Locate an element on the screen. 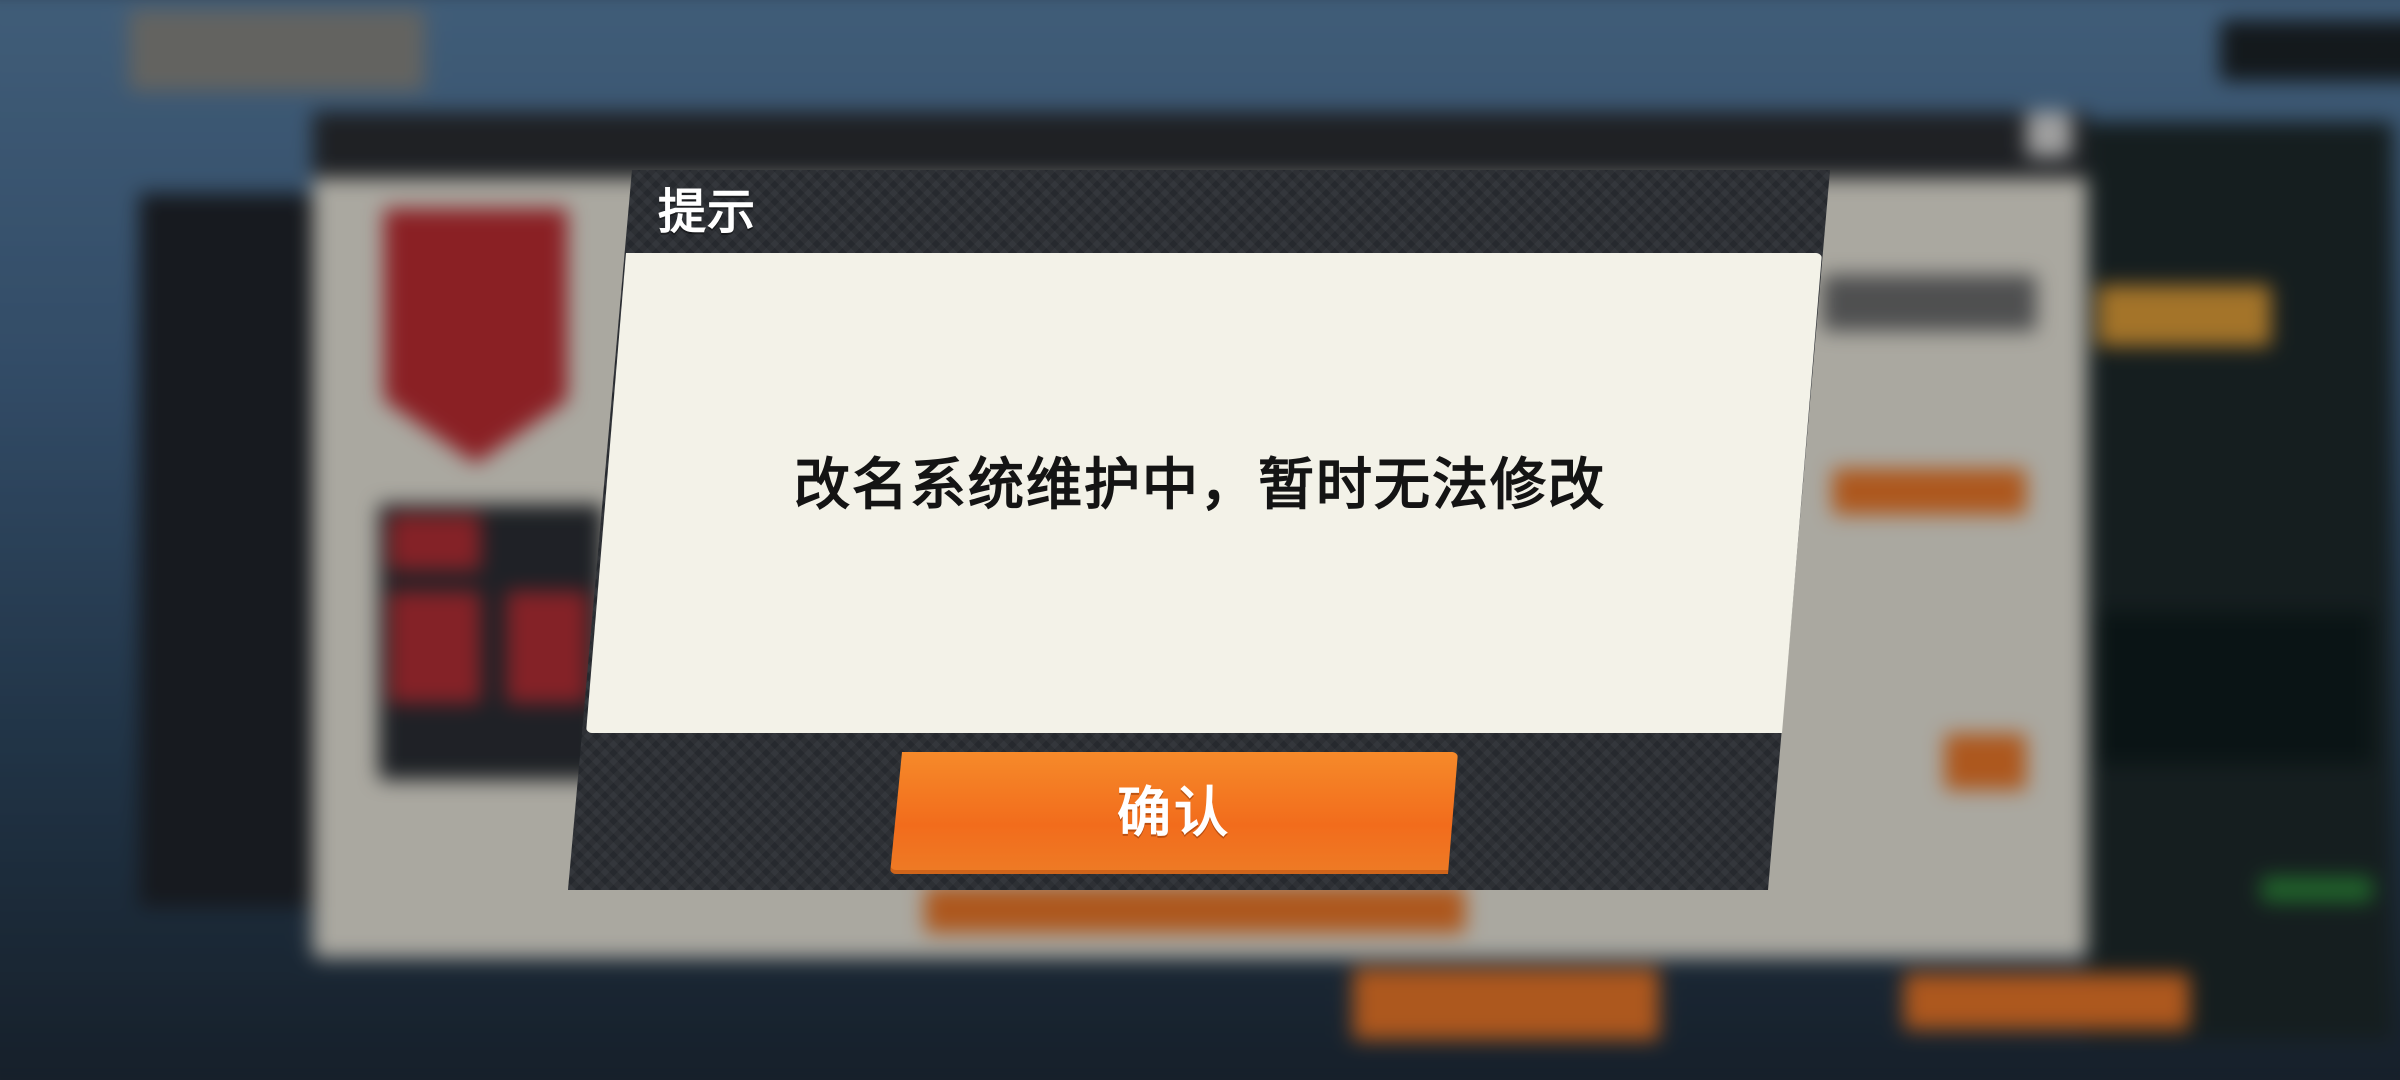 This screenshot has width=2400, height=1080. confirm-button-label: 确认 is located at coordinates (1174, 812).